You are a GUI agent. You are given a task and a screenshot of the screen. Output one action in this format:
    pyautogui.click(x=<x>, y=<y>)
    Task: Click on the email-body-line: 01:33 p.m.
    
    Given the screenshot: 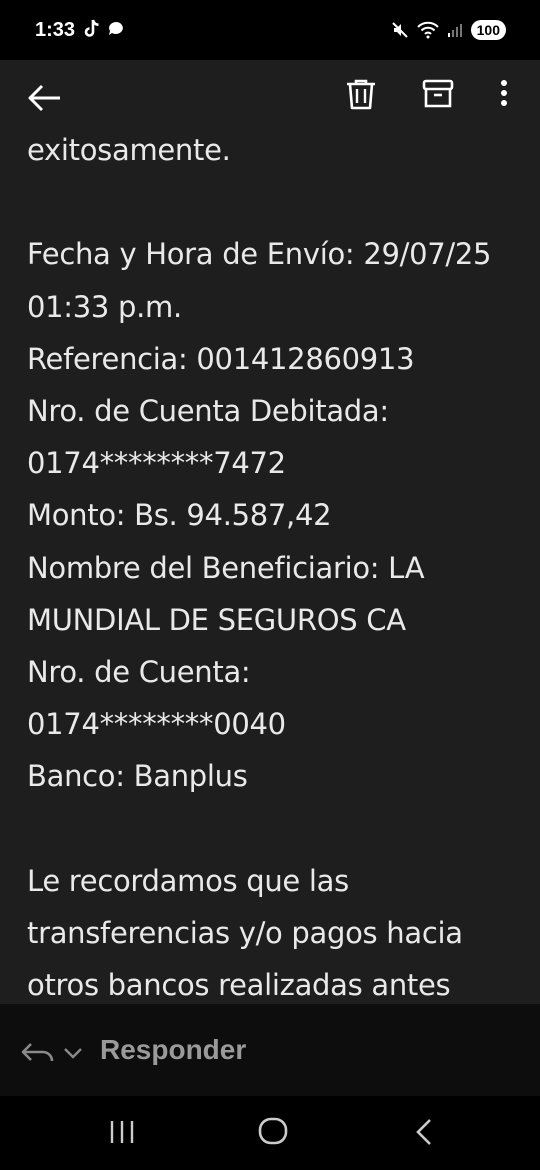 What is the action you would take?
    pyautogui.click(x=104, y=306)
    